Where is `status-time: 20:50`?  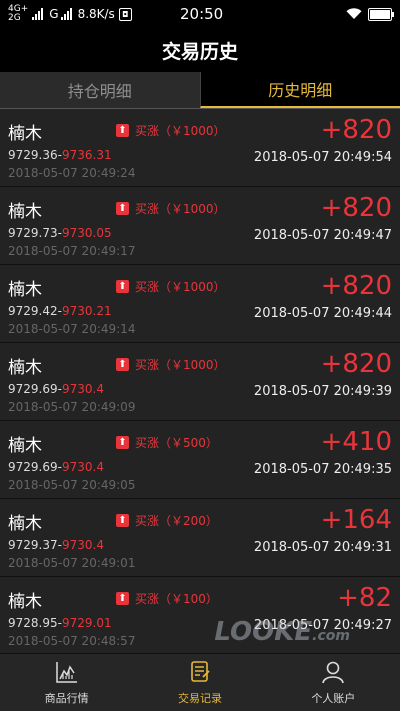 status-time: 20:50 is located at coordinates (202, 14).